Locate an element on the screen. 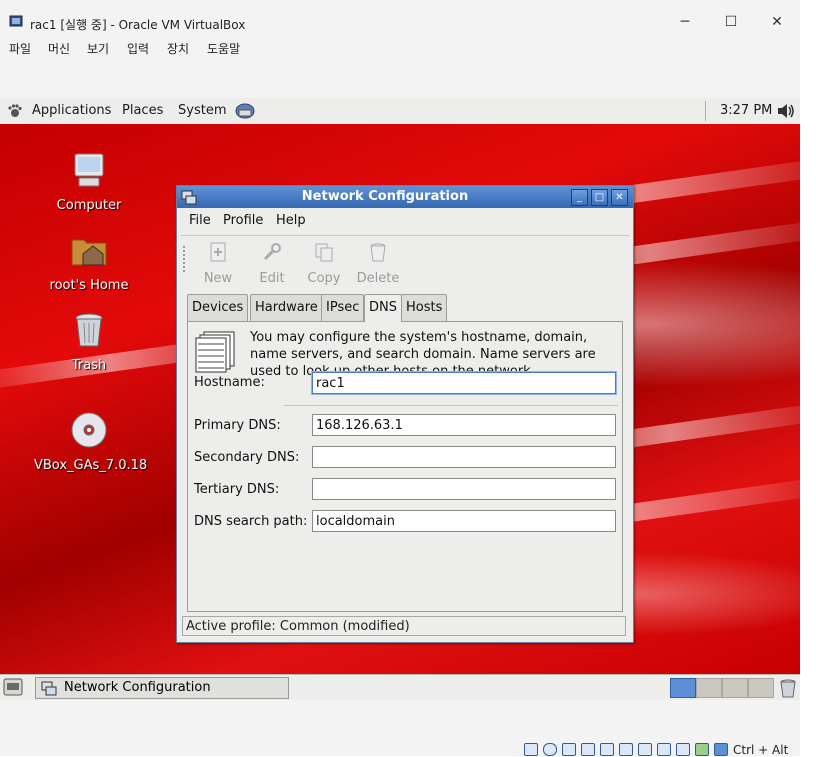  desktop-icon-home: root's Home is located at coordinates (89, 261).